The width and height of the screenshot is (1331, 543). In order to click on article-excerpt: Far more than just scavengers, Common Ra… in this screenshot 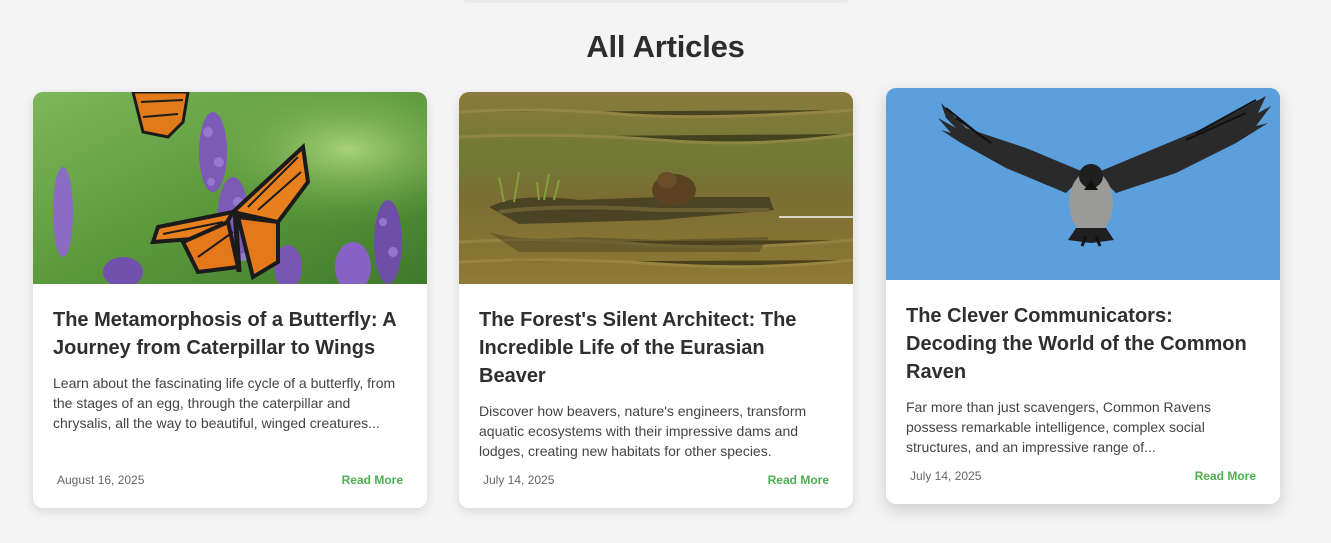, I will do `click(1059, 427)`.